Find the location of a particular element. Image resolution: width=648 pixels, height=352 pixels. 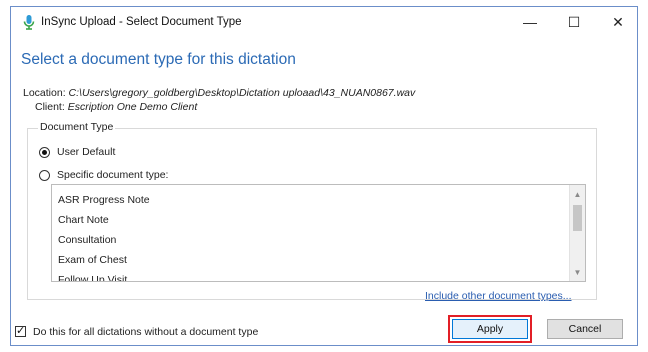

list-item: Chart Note is located at coordinates (104, 220).